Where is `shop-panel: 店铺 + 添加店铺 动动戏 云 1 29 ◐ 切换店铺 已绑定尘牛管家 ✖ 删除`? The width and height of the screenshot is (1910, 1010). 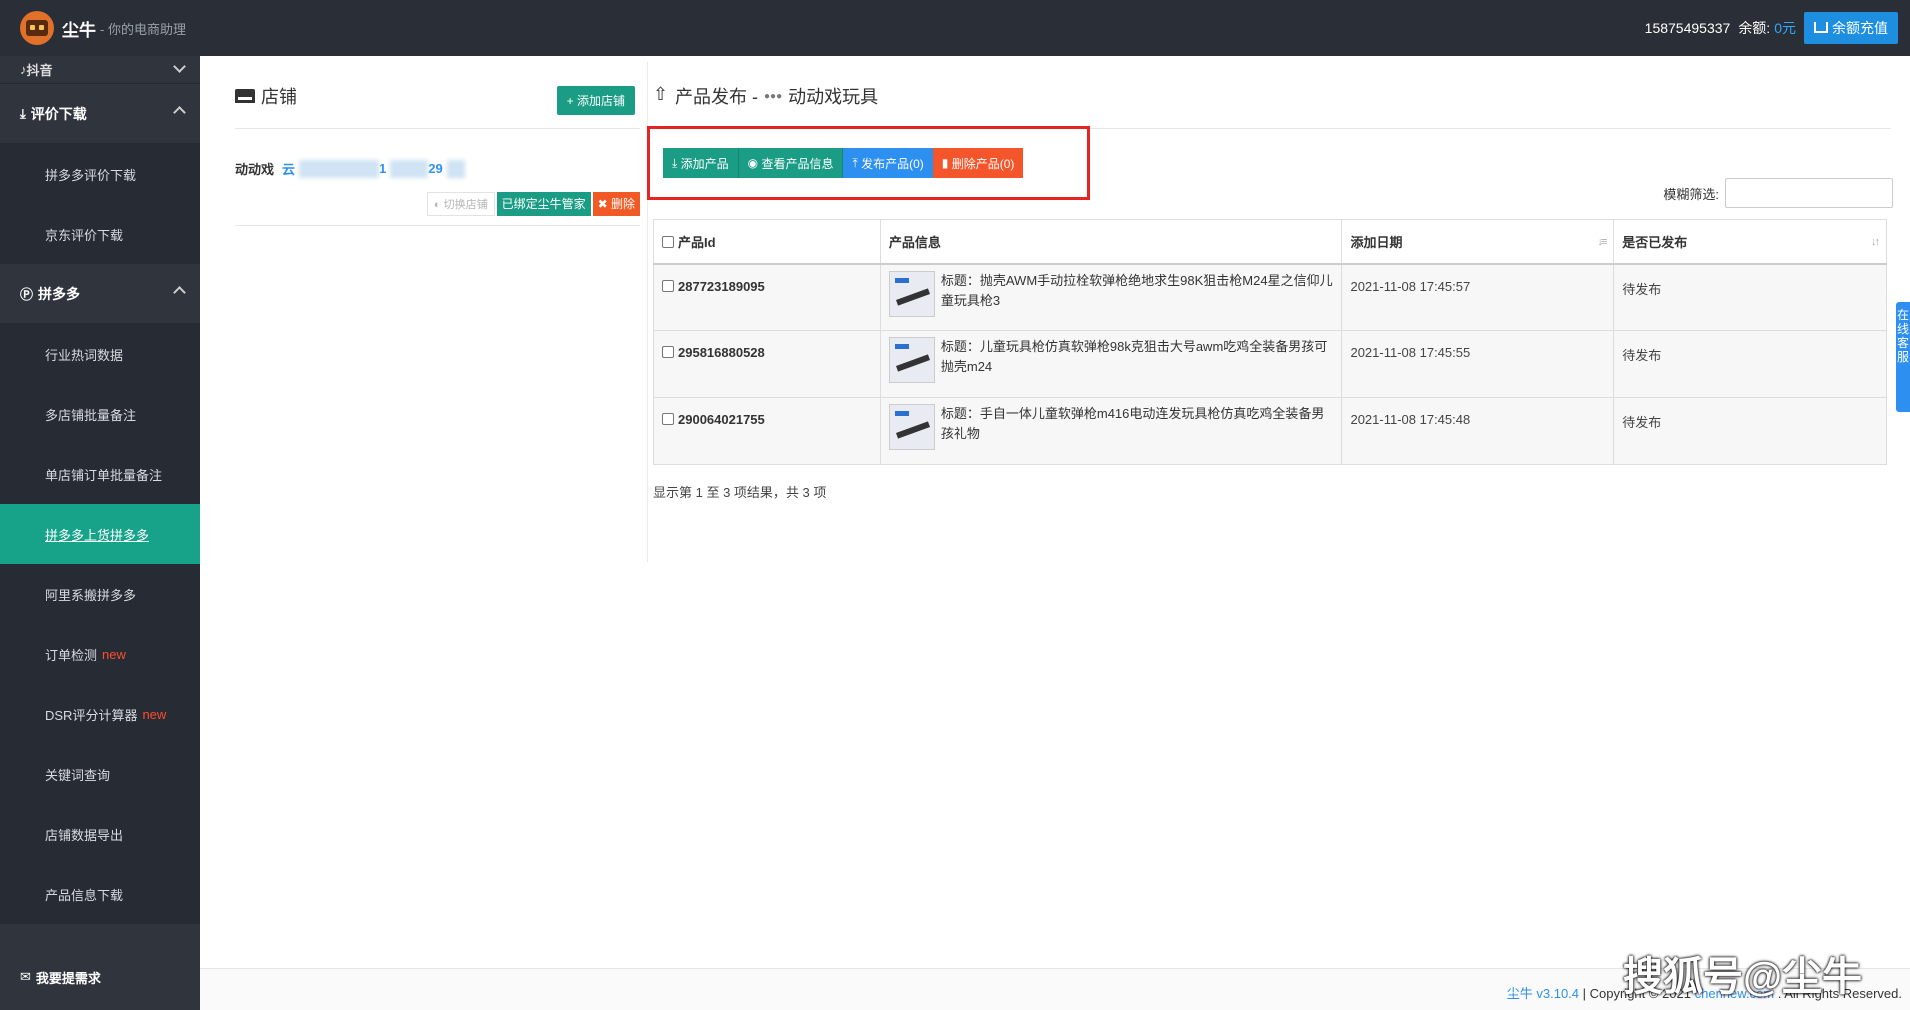 shop-panel: 店铺 + 添加店铺 动动戏 云 1 29 ◐ 切换店铺 已绑定尘牛管家 ✖ 删除 is located at coordinates (437, 151).